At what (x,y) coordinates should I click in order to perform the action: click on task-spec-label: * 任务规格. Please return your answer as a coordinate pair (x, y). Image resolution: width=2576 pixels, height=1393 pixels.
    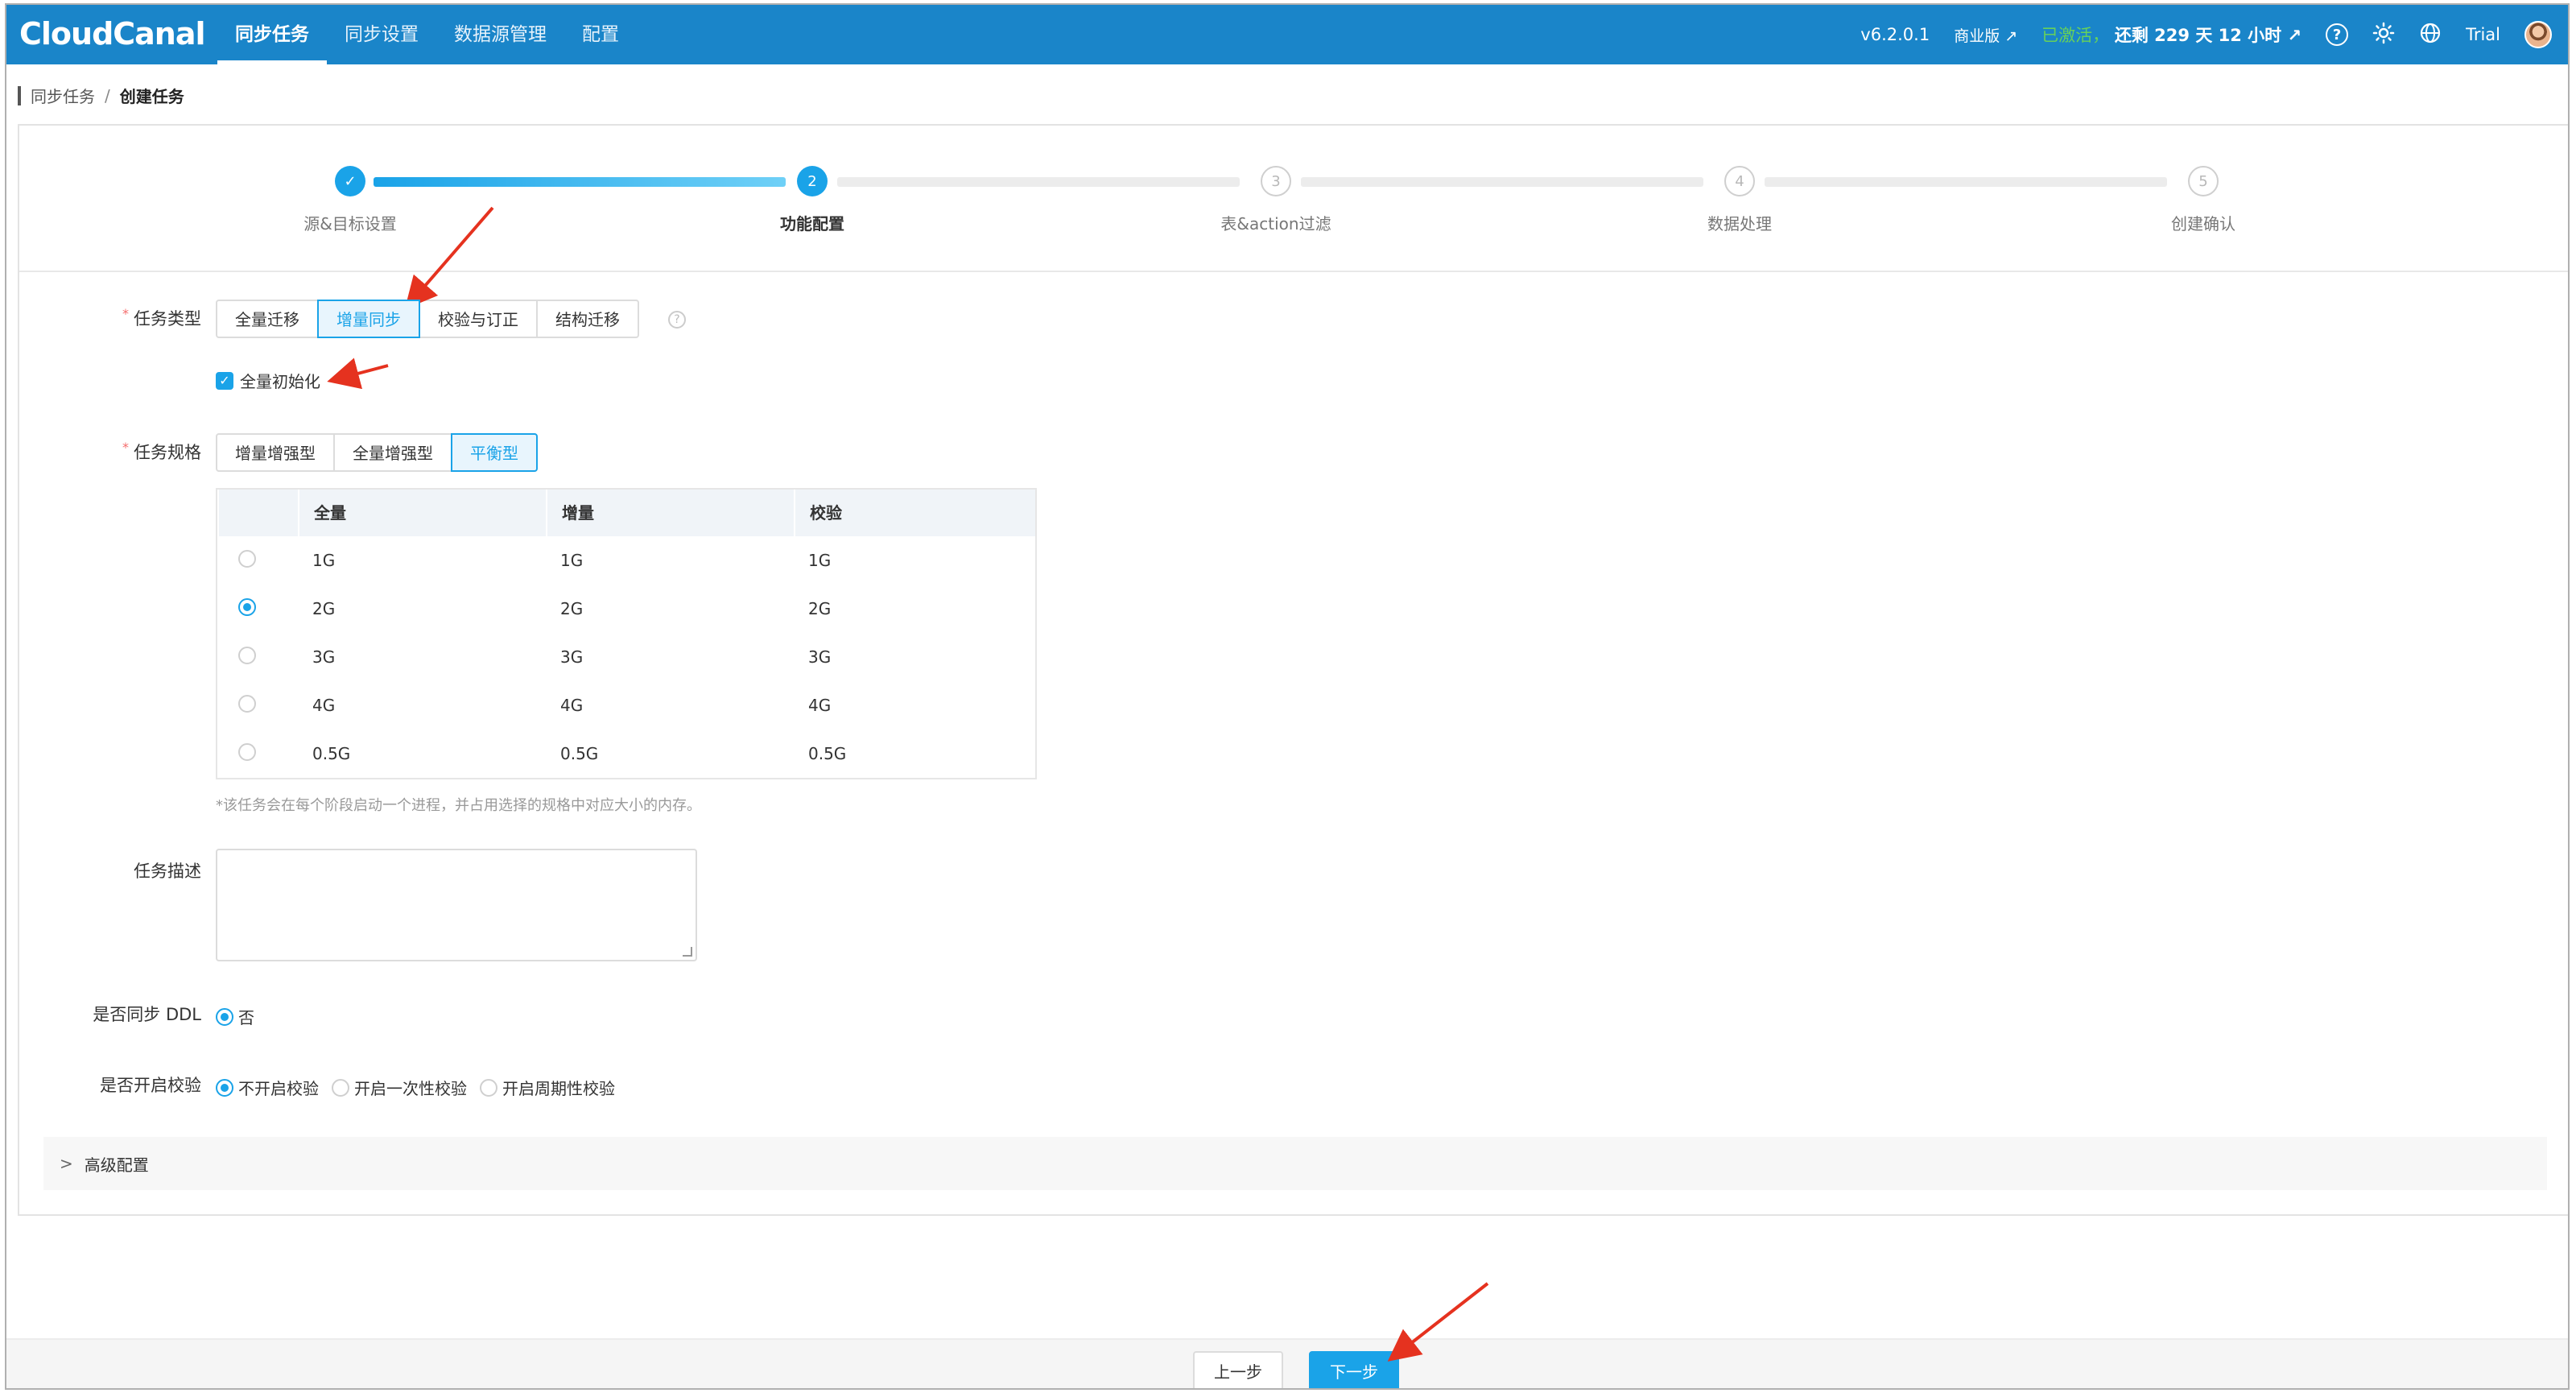
    Looking at the image, I should click on (161, 451).